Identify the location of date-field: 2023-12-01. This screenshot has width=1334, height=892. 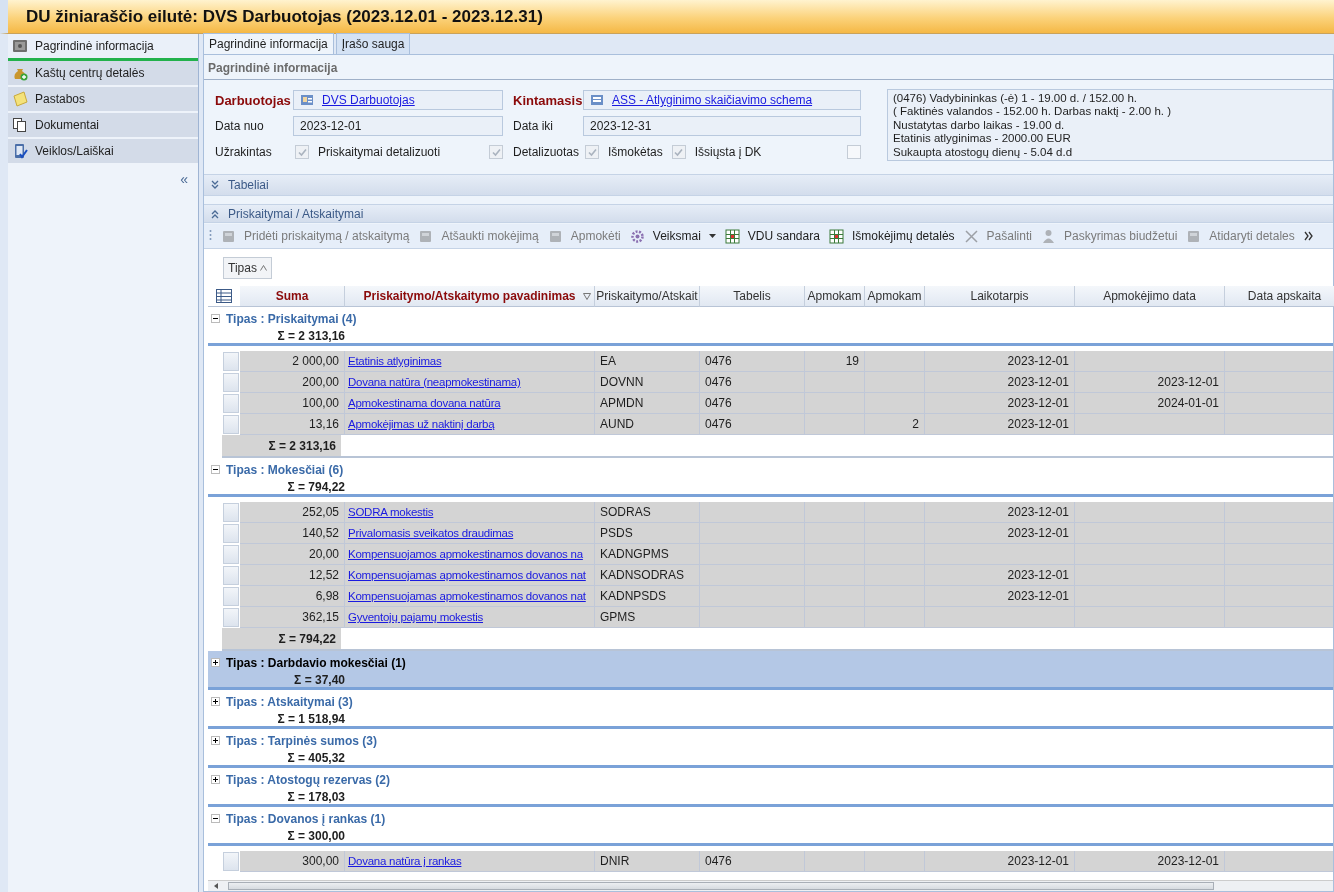
(398, 126).